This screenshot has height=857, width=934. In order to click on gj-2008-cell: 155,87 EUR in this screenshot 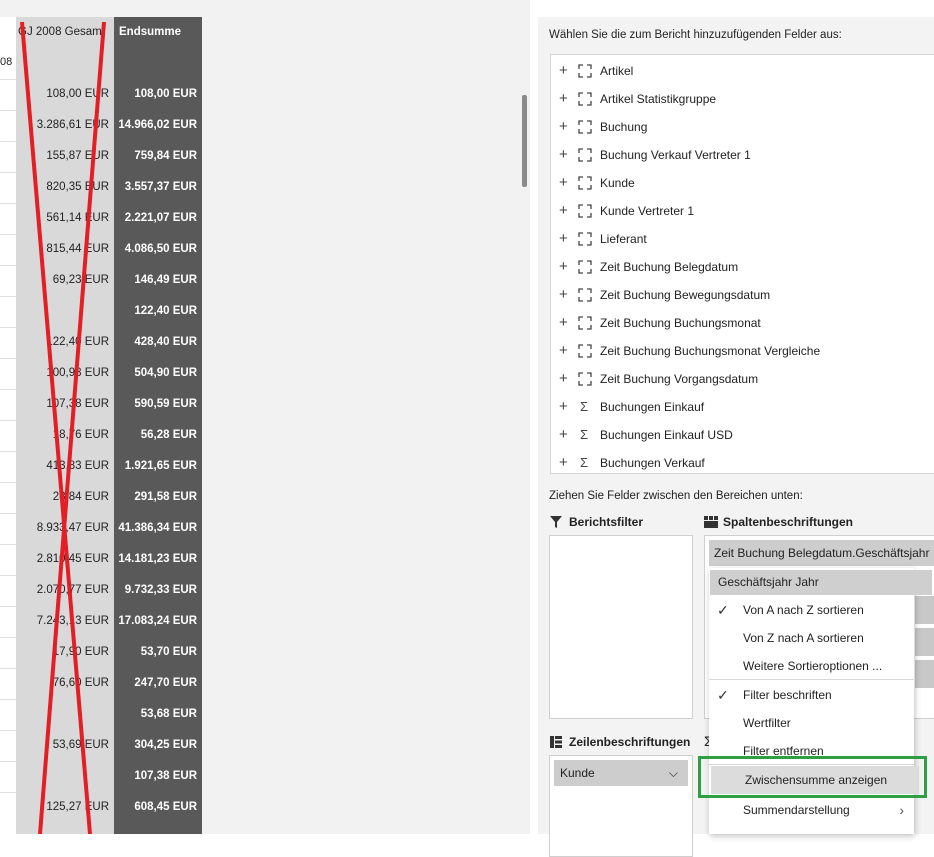, I will do `click(62, 156)`.